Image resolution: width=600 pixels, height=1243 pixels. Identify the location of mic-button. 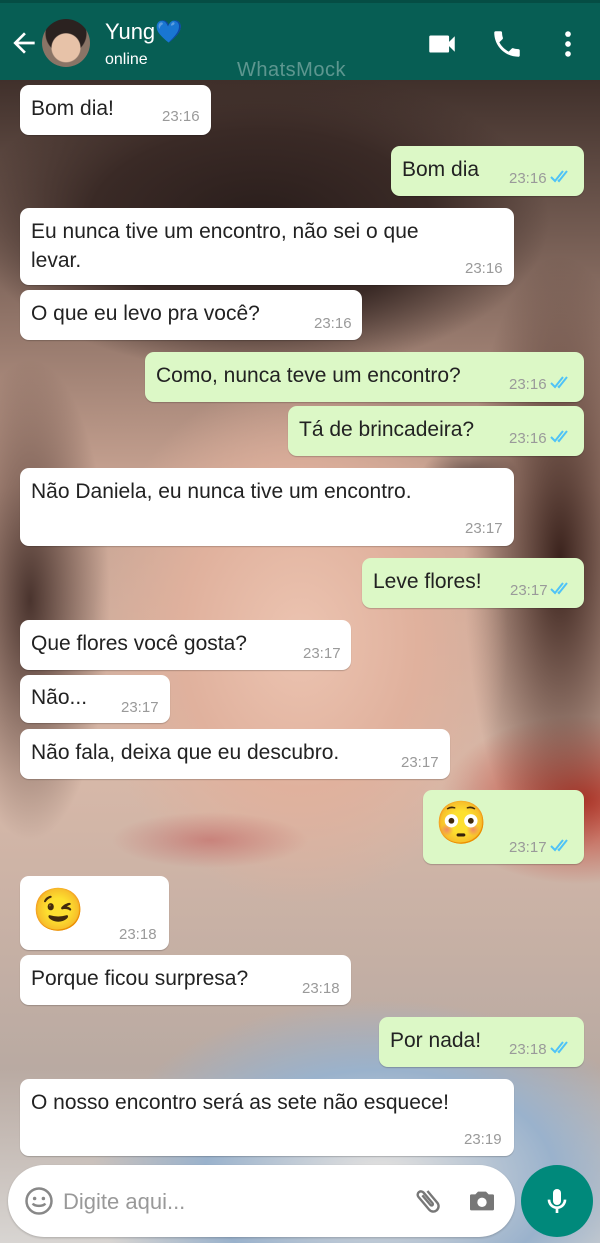
(557, 1201).